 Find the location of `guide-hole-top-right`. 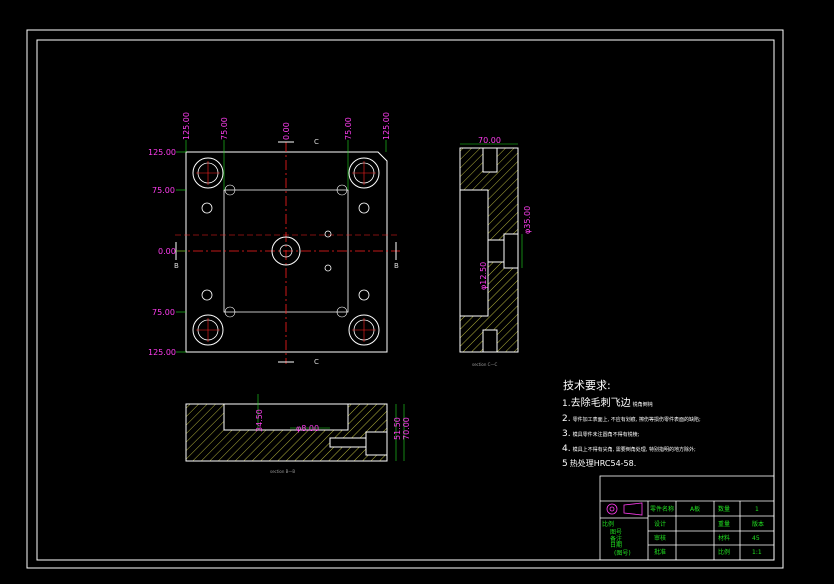

guide-hole-top-right is located at coordinates (364, 173).